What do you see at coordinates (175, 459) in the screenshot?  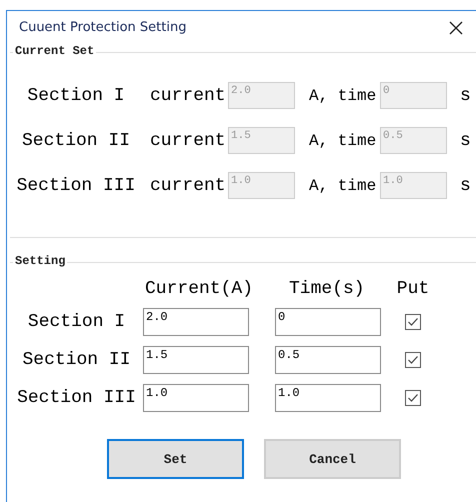 I see `dialog-button: Set` at bounding box center [175, 459].